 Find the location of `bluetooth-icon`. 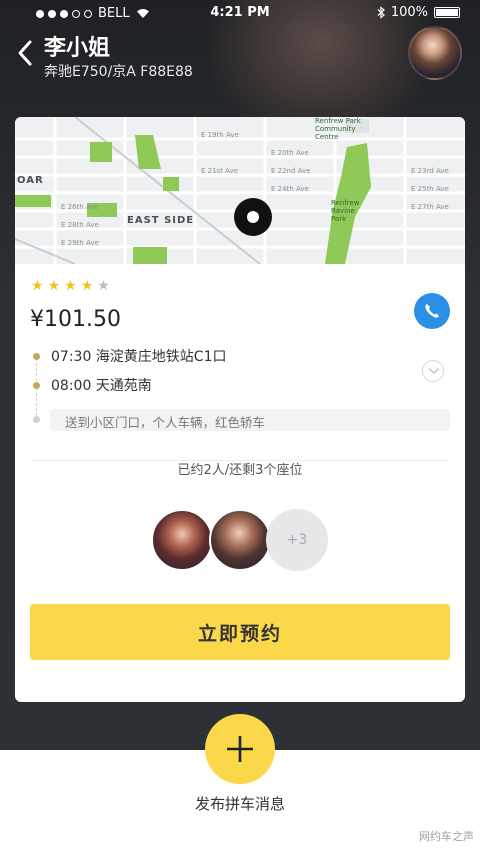

bluetooth-icon is located at coordinates (381, 12).